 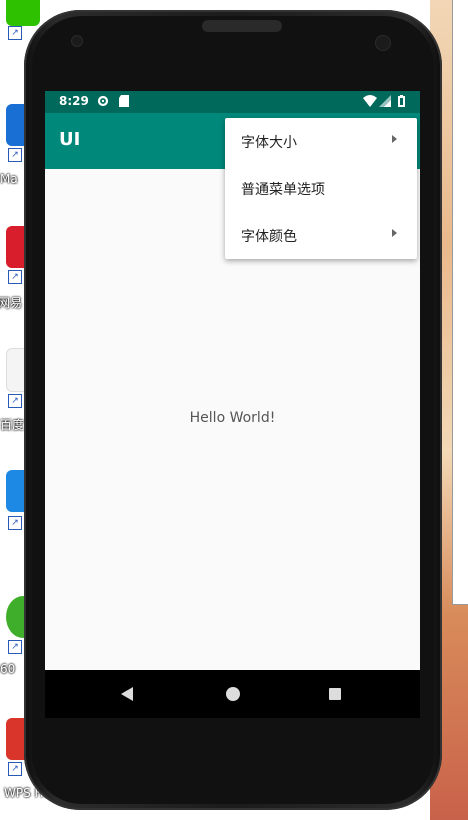 What do you see at coordinates (383, 43) in the screenshot?
I see `front-camera-icon` at bounding box center [383, 43].